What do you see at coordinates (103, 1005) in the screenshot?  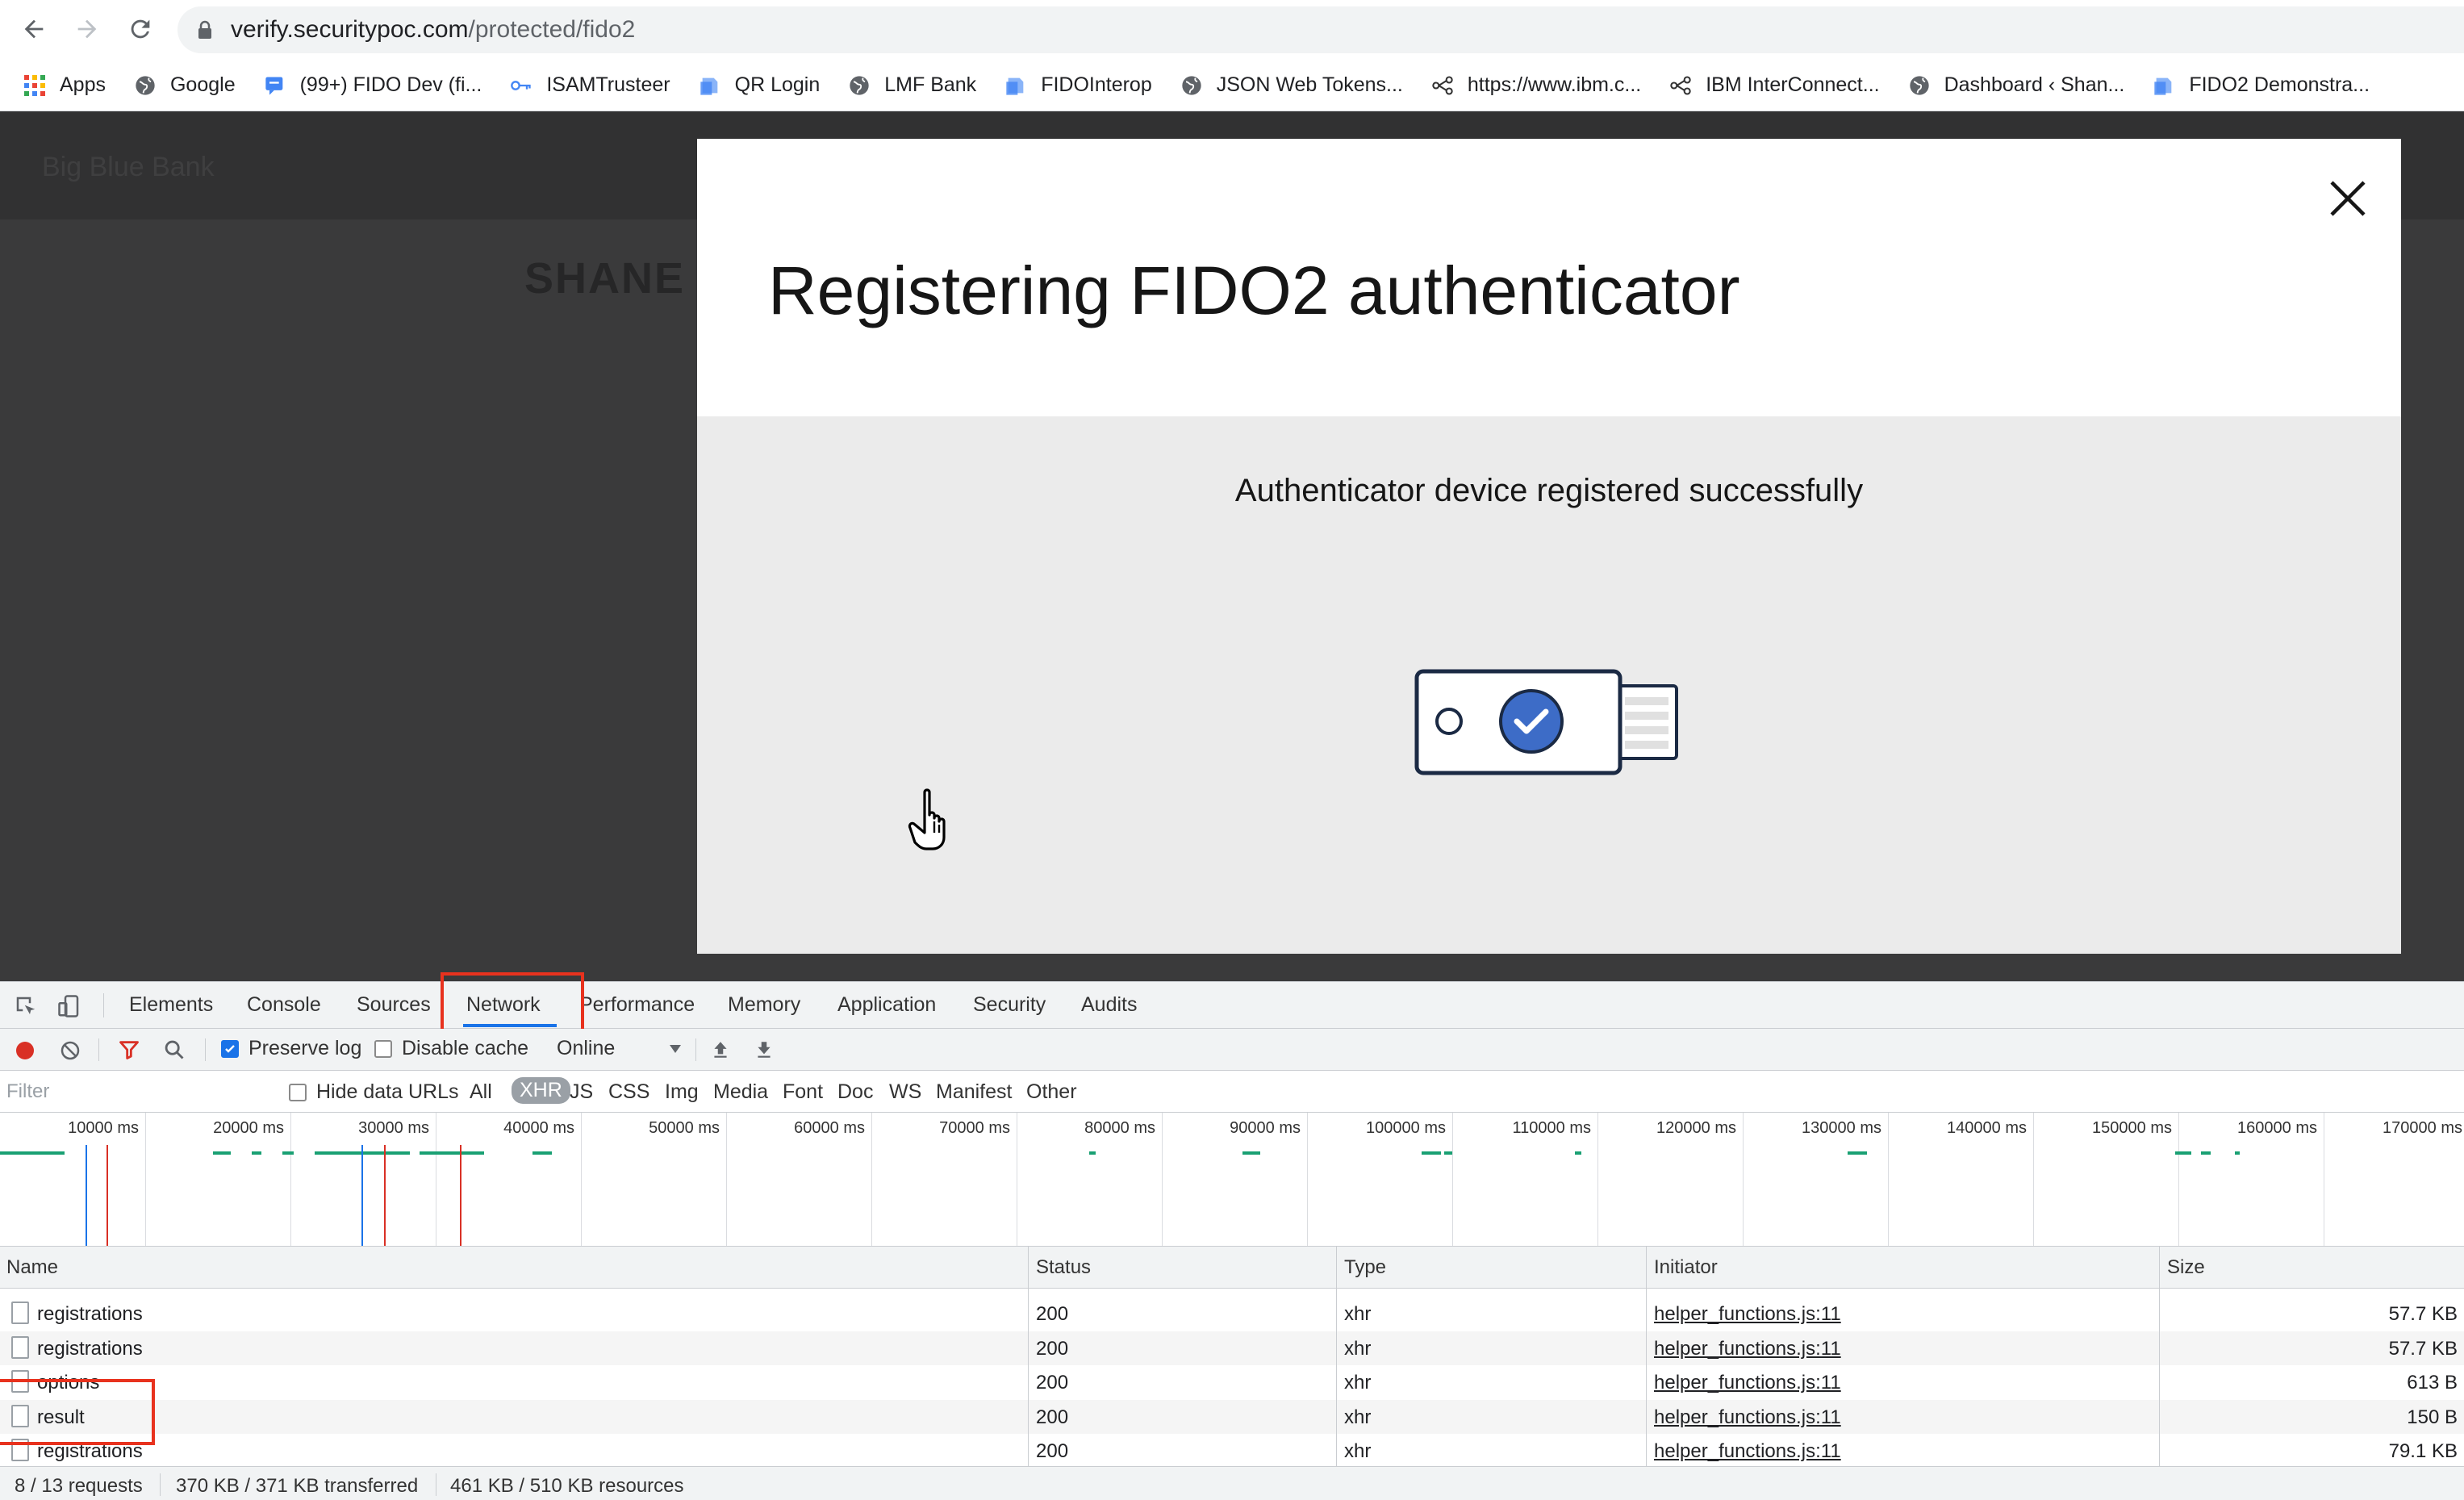 I see `tab-divider` at bounding box center [103, 1005].